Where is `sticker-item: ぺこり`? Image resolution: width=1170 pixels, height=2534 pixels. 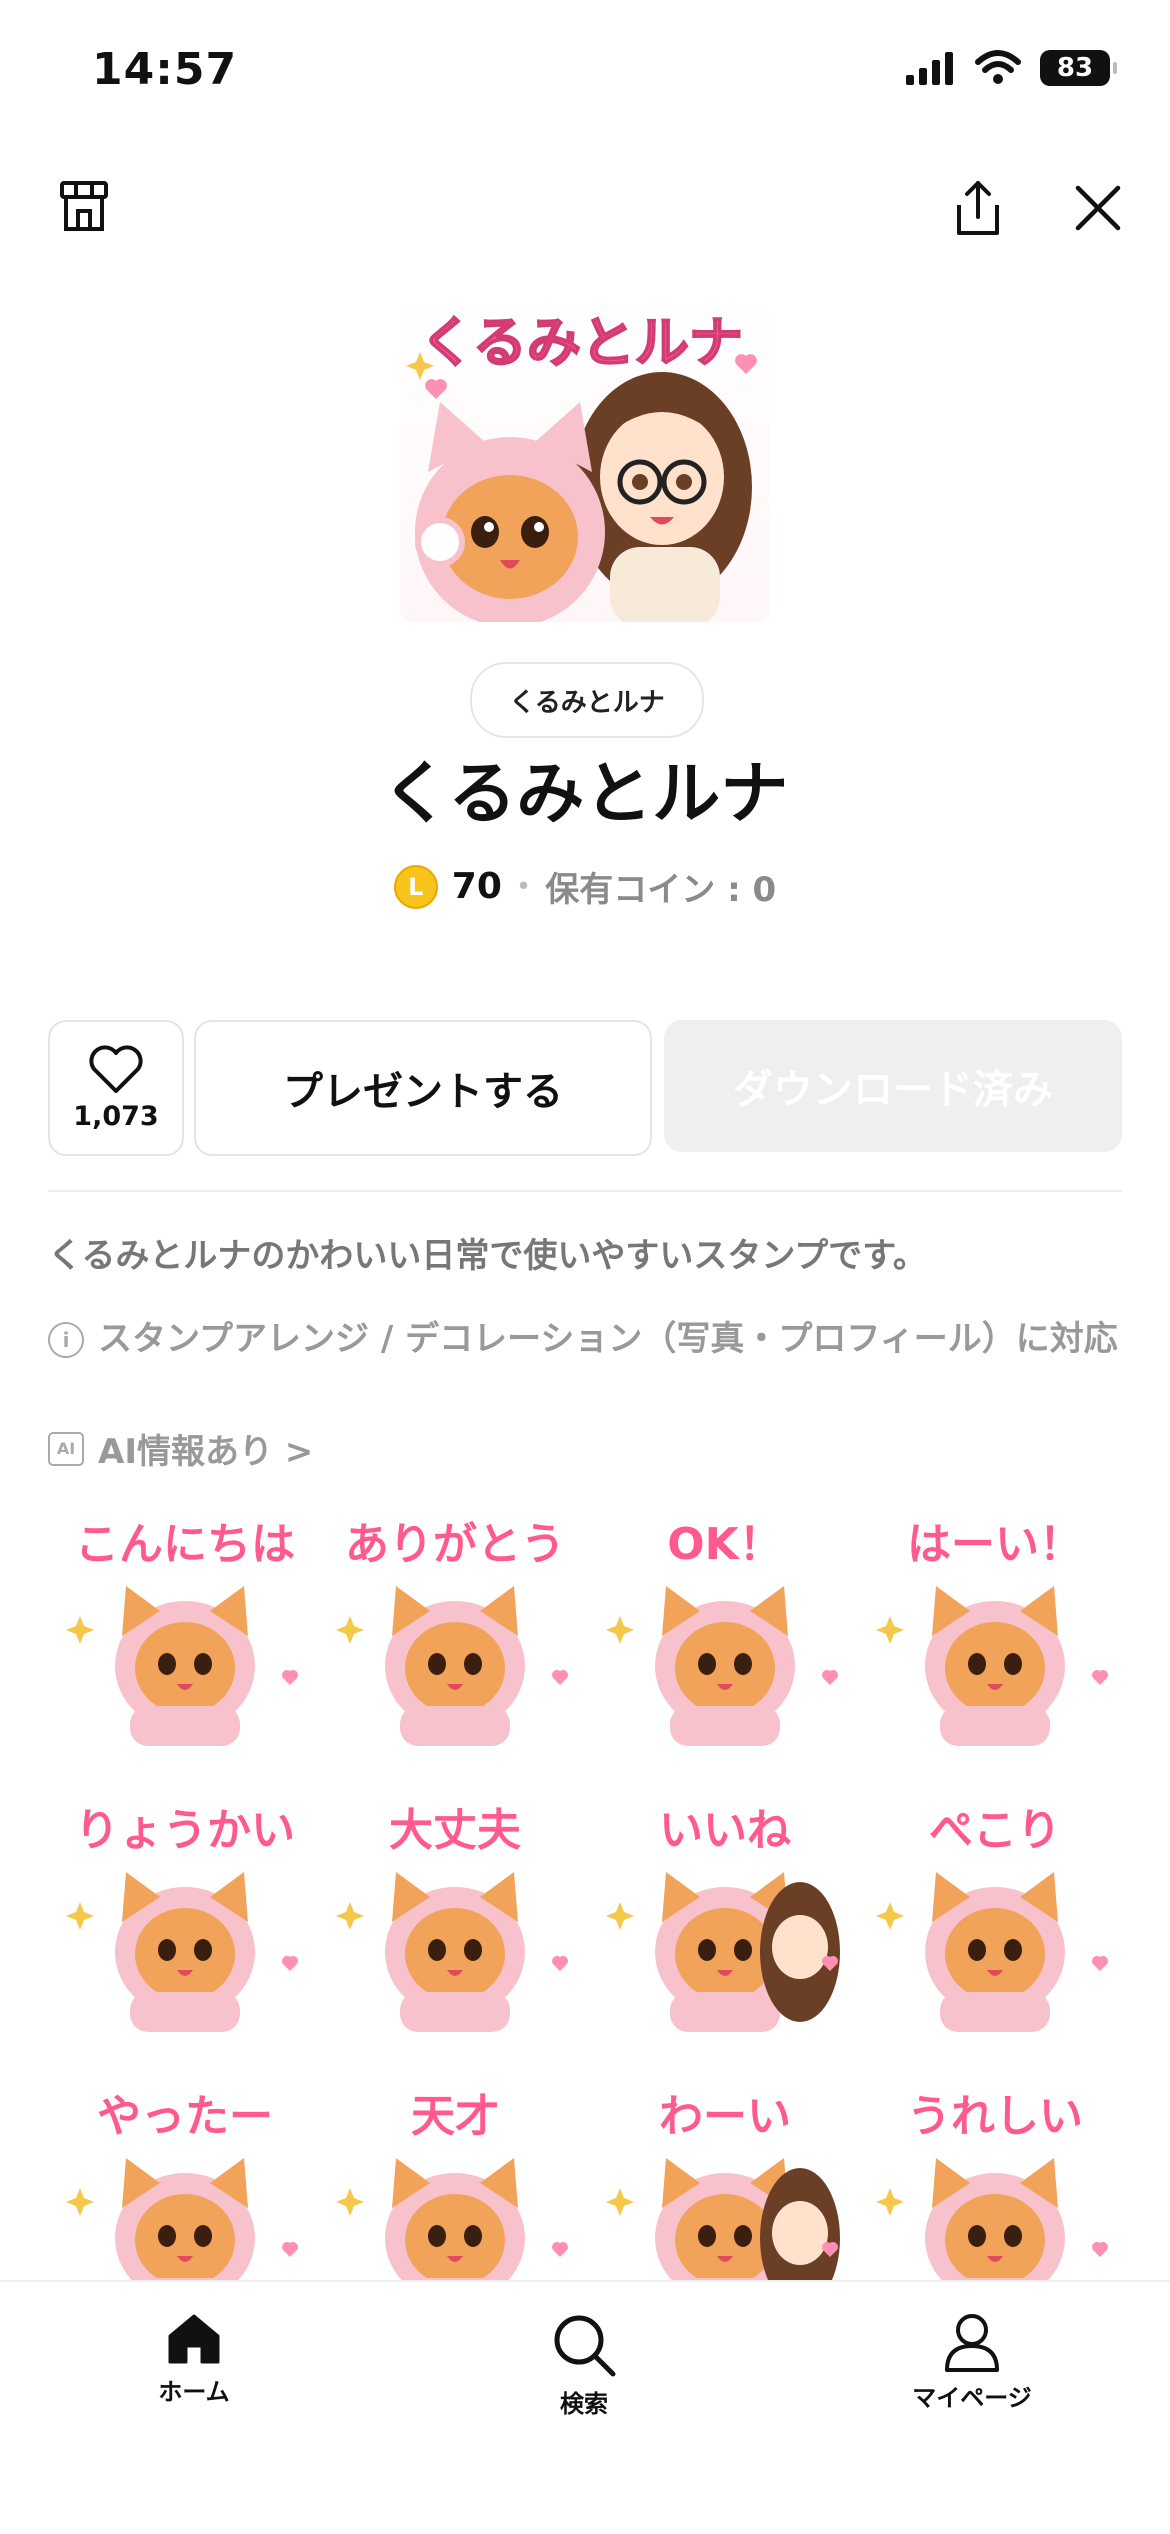
sticker-item: ぺこり is located at coordinates (995, 1914).